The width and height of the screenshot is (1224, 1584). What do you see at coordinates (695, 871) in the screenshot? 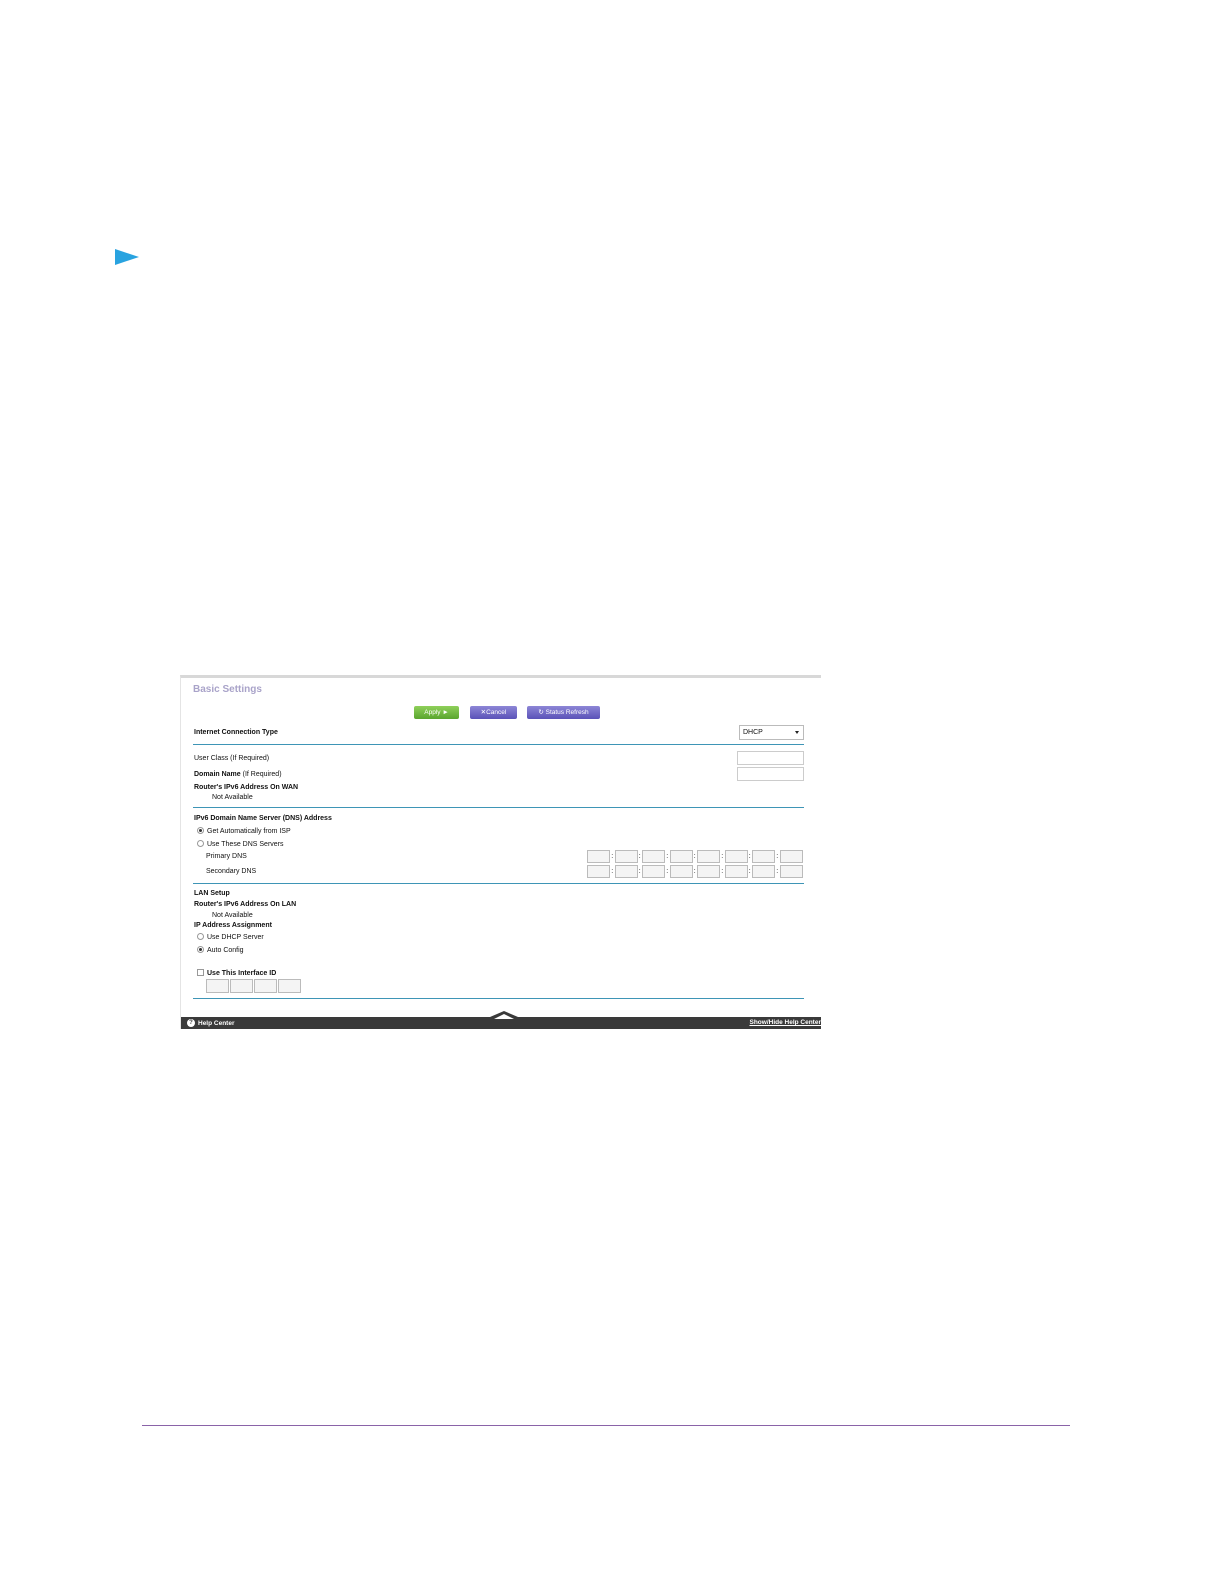
I see `secondary-dns-fields: : : :` at bounding box center [695, 871].